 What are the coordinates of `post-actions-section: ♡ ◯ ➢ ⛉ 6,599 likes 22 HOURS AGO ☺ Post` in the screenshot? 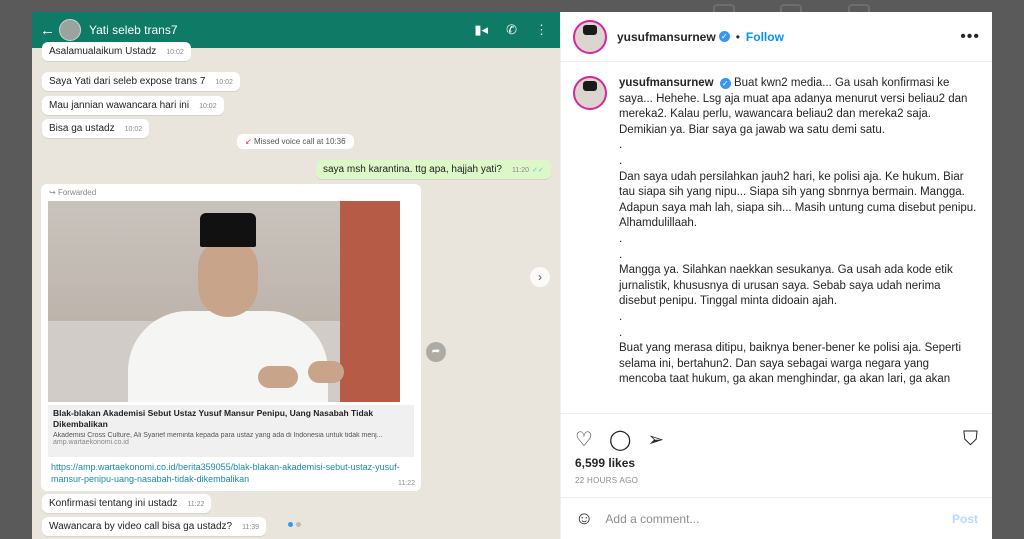 It's located at (776, 476).